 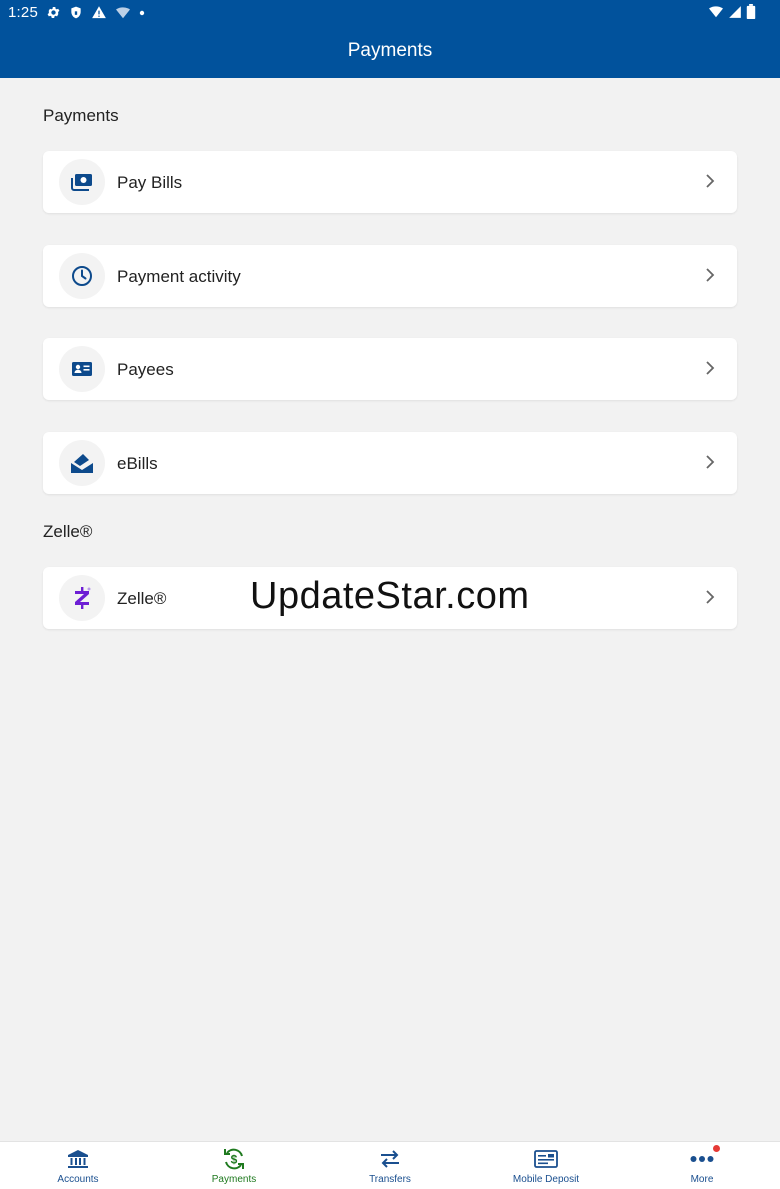 I want to click on contact-card-icon, so click(x=82, y=369).